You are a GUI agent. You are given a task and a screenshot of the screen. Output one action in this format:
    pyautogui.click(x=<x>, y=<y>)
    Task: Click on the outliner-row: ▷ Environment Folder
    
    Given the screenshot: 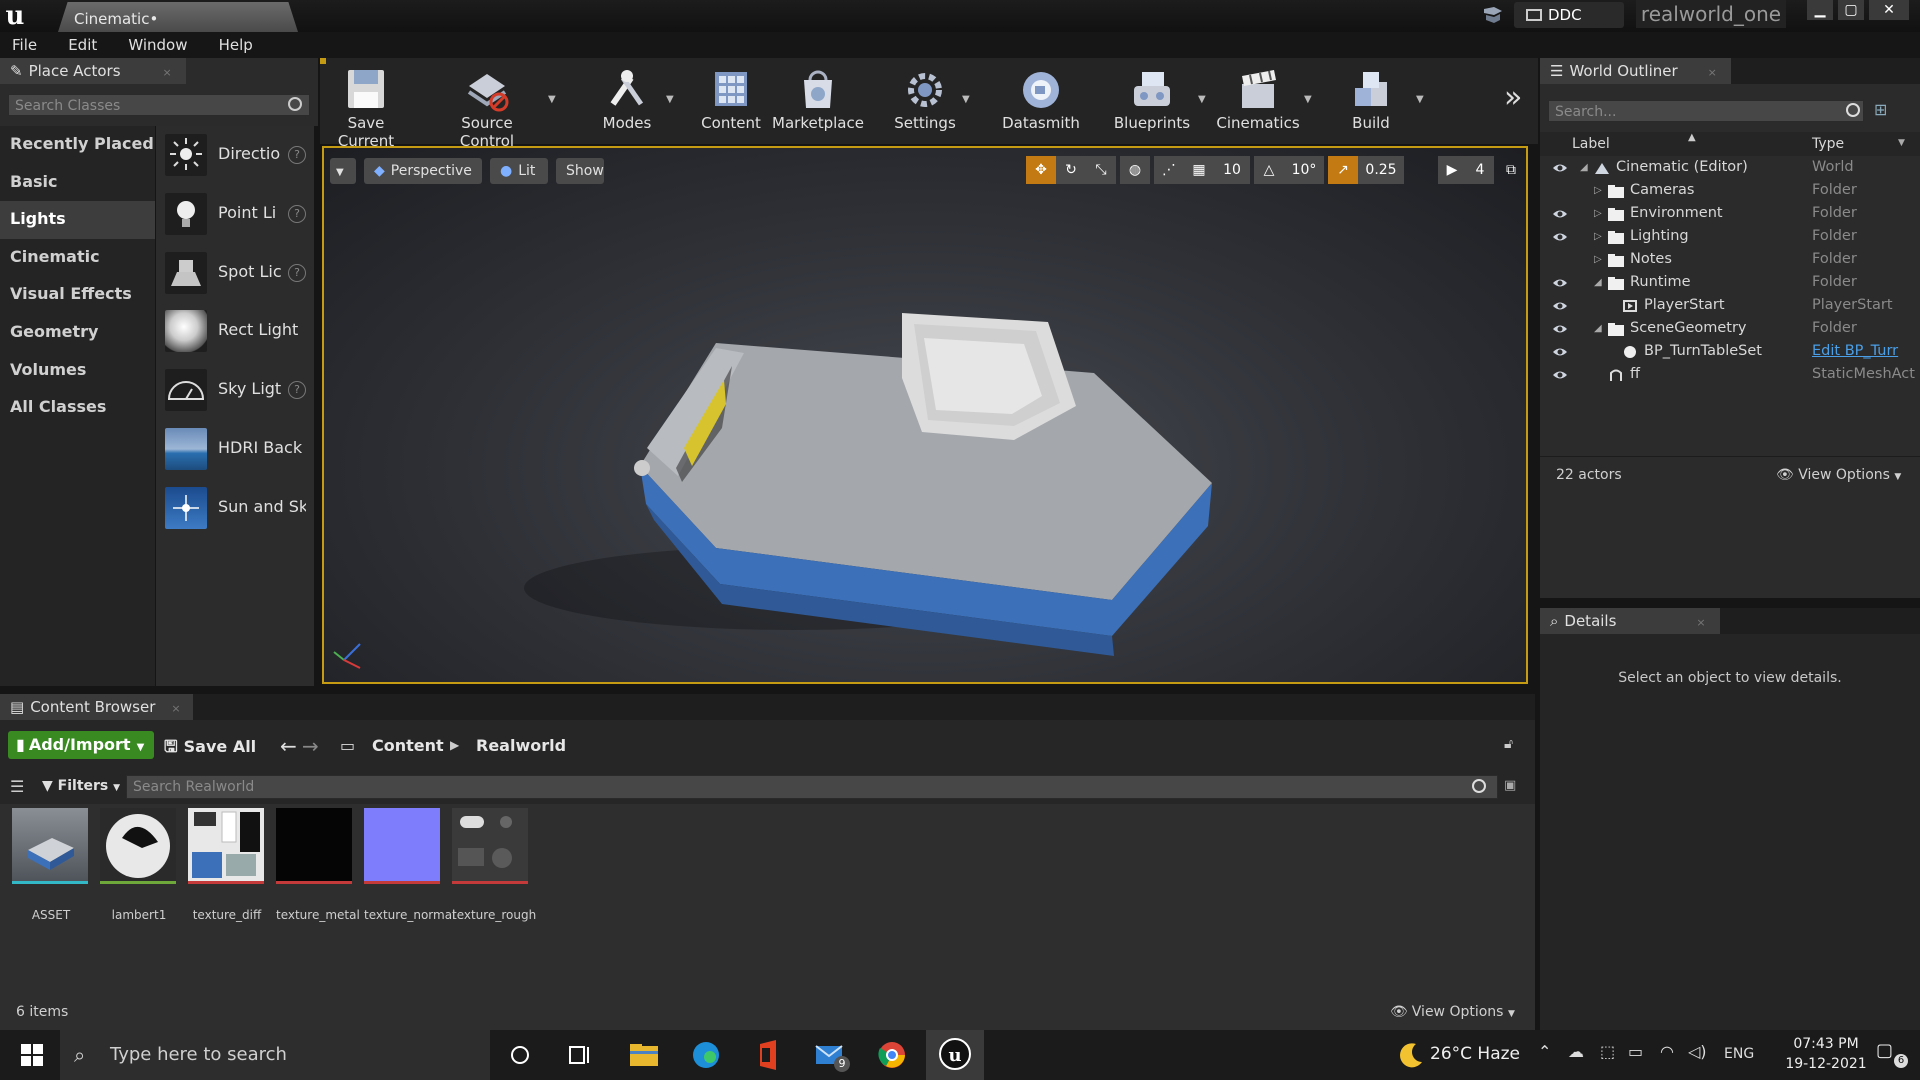 What is the action you would take?
    pyautogui.click(x=1730, y=213)
    